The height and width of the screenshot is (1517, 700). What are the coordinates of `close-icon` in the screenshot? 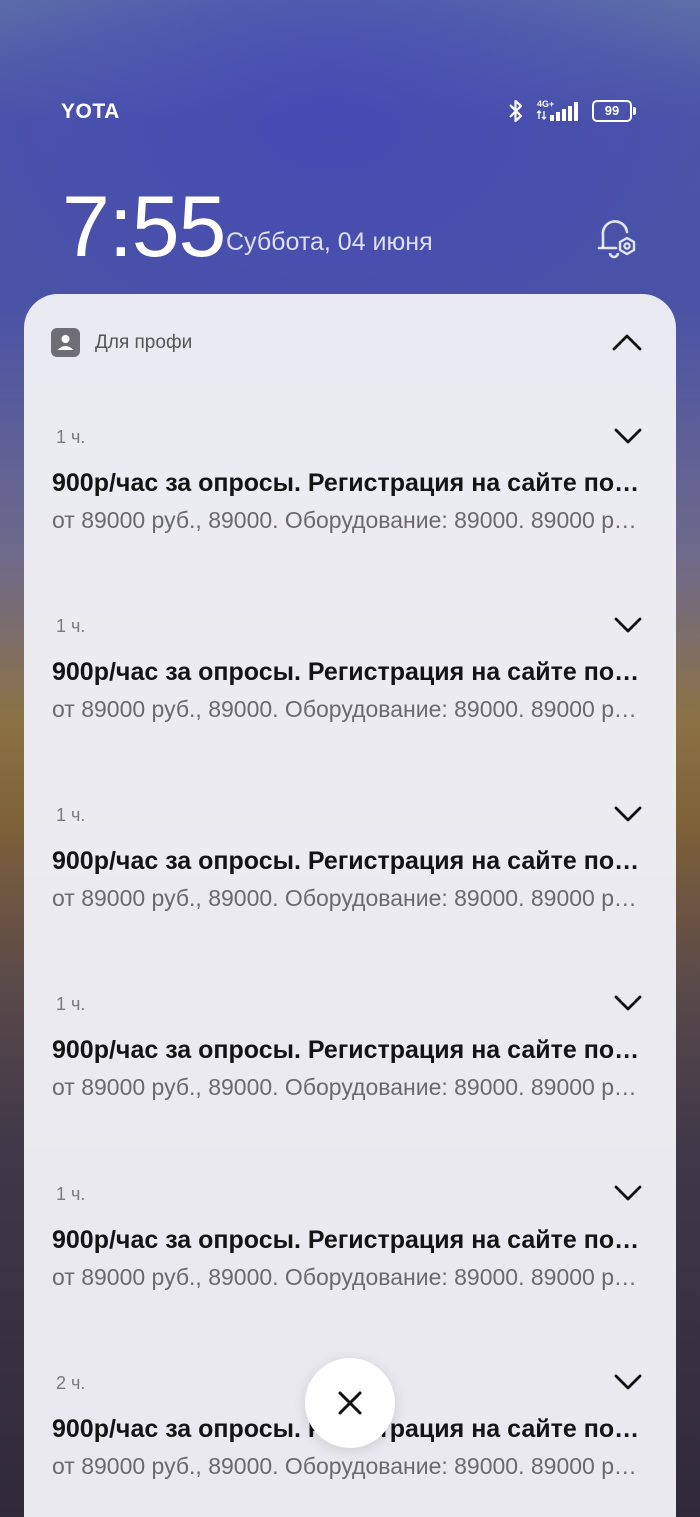 It's located at (350, 1403).